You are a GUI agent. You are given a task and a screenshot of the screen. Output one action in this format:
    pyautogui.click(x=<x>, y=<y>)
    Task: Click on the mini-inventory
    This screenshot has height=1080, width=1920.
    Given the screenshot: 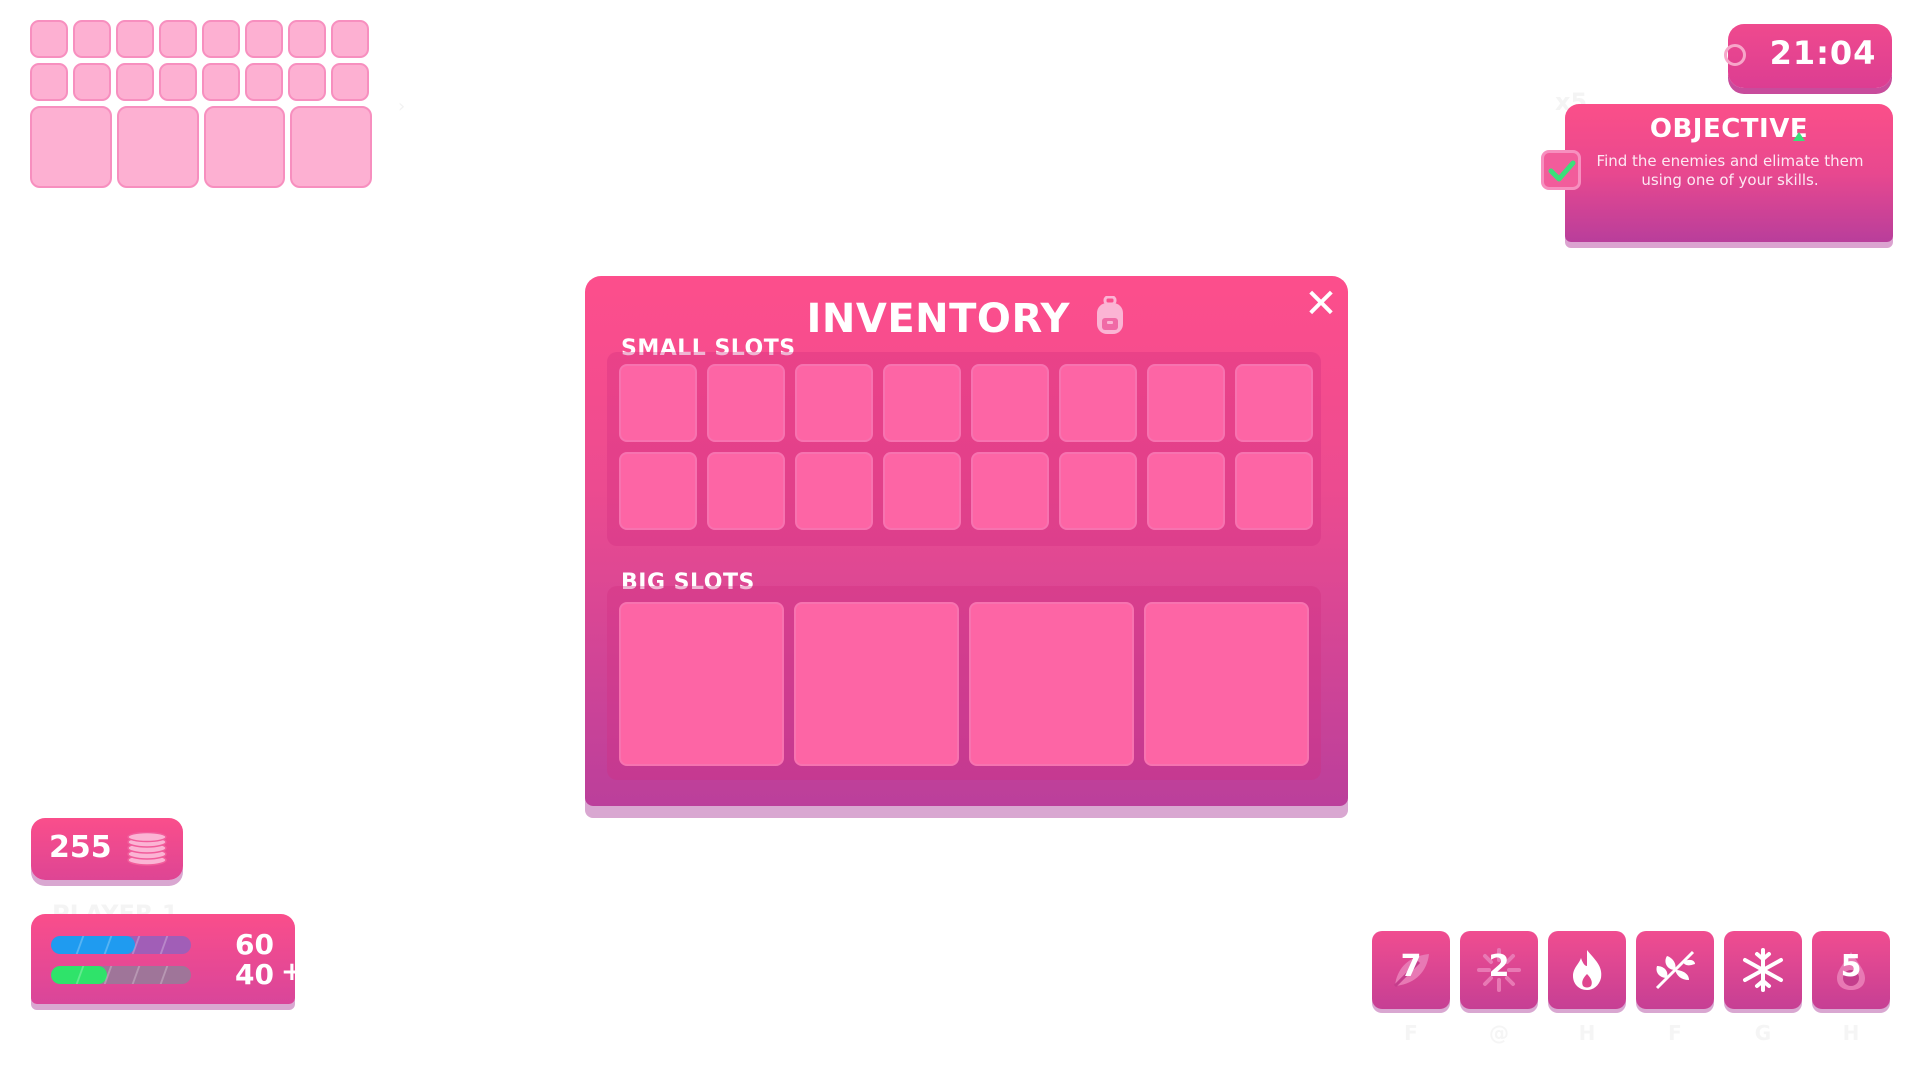 What is the action you would take?
    pyautogui.click(x=201, y=106)
    